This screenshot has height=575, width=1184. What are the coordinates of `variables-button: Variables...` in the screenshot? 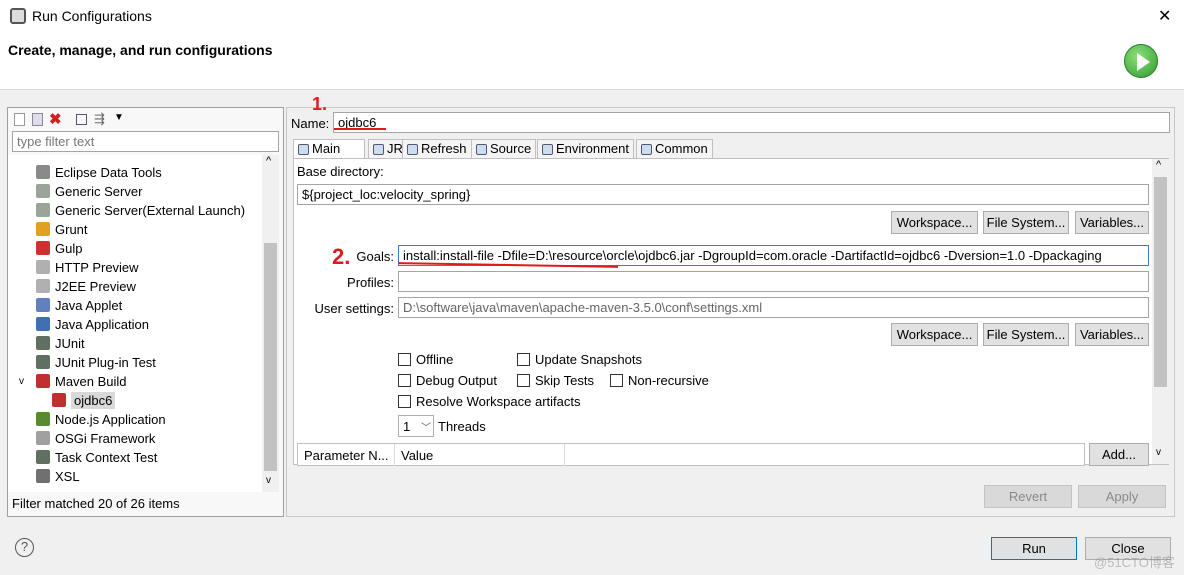 It's located at (1112, 222).